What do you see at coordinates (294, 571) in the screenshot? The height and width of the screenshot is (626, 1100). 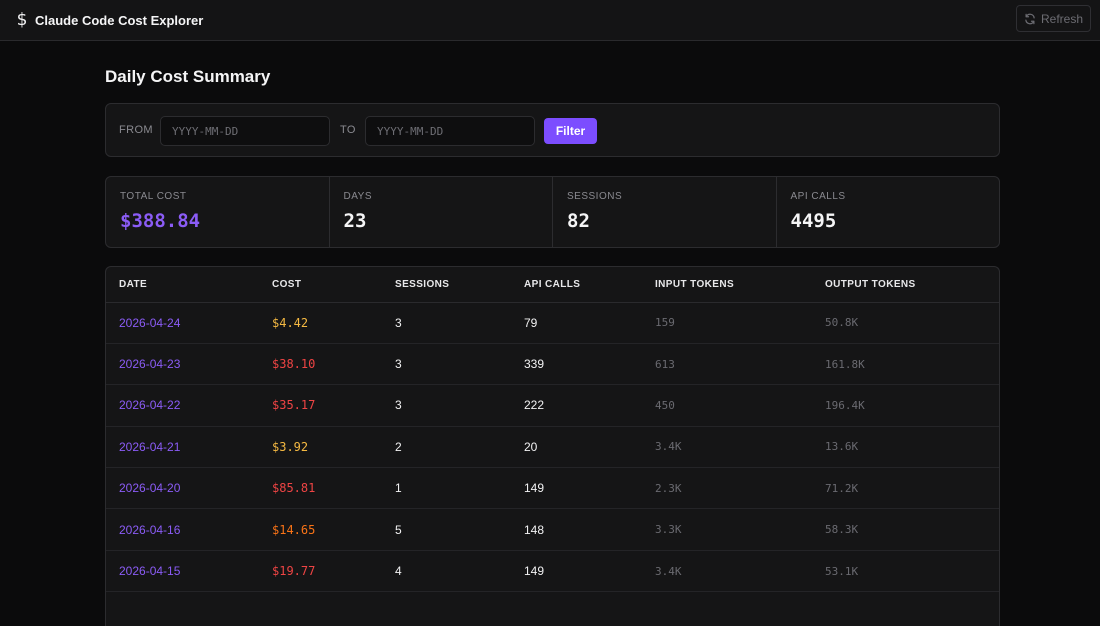 I see `cell-cost: $19.77` at bounding box center [294, 571].